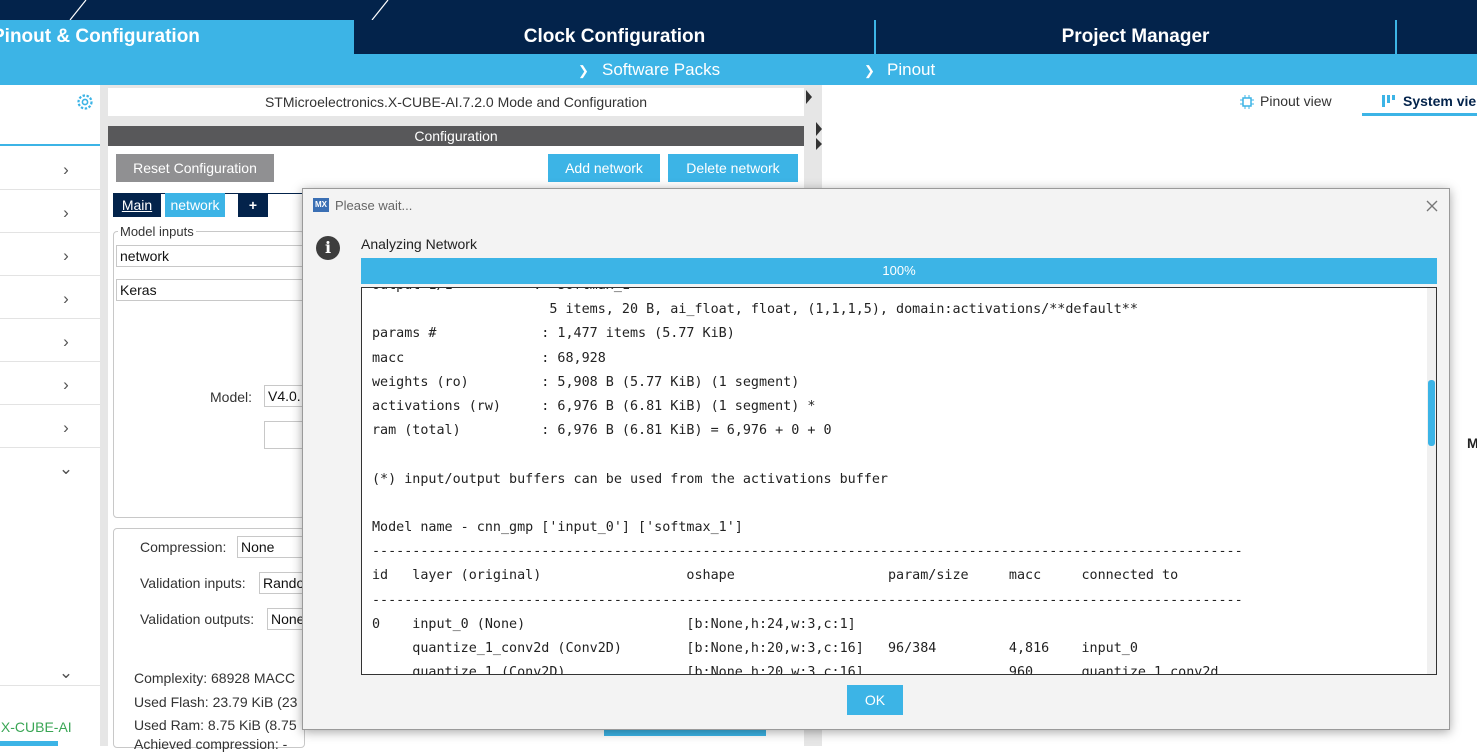 The height and width of the screenshot is (752, 1477). Describe the element at coordinates (195, 168) in the screenshot. I see `reset-configuration-button: Reset Configuration` at that location.